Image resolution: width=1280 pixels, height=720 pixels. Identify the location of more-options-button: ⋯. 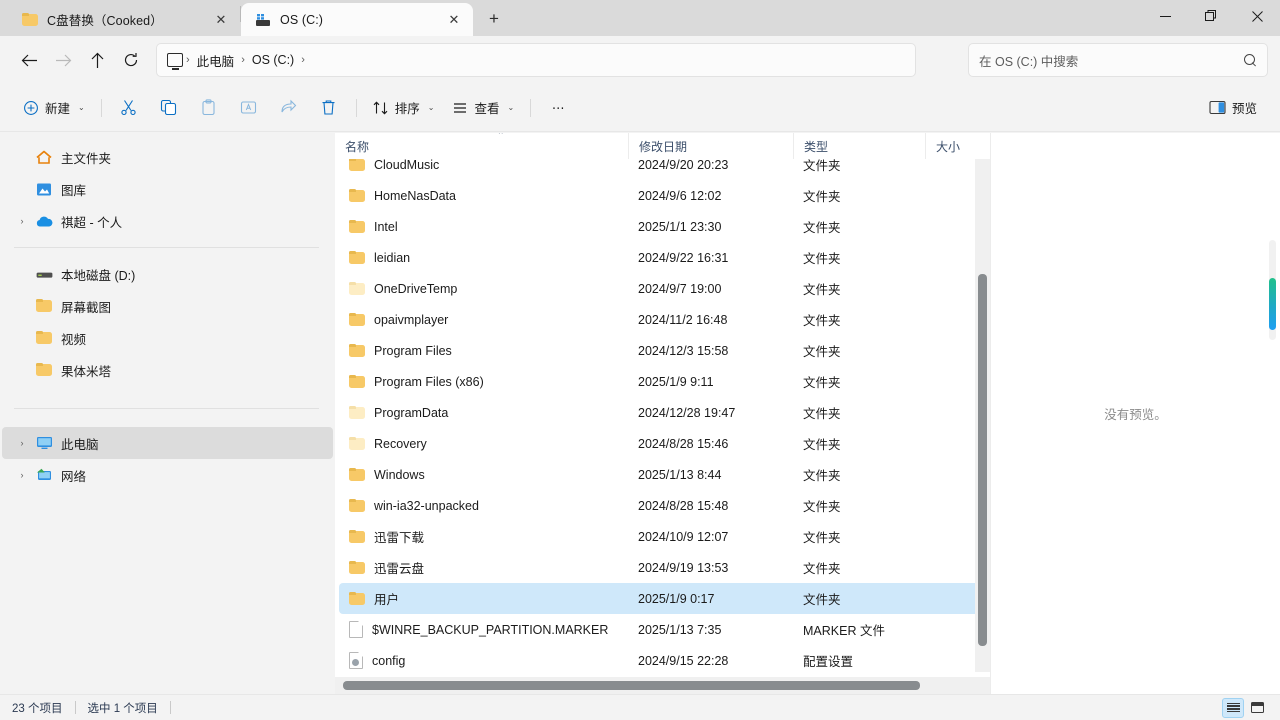
(558, 108).